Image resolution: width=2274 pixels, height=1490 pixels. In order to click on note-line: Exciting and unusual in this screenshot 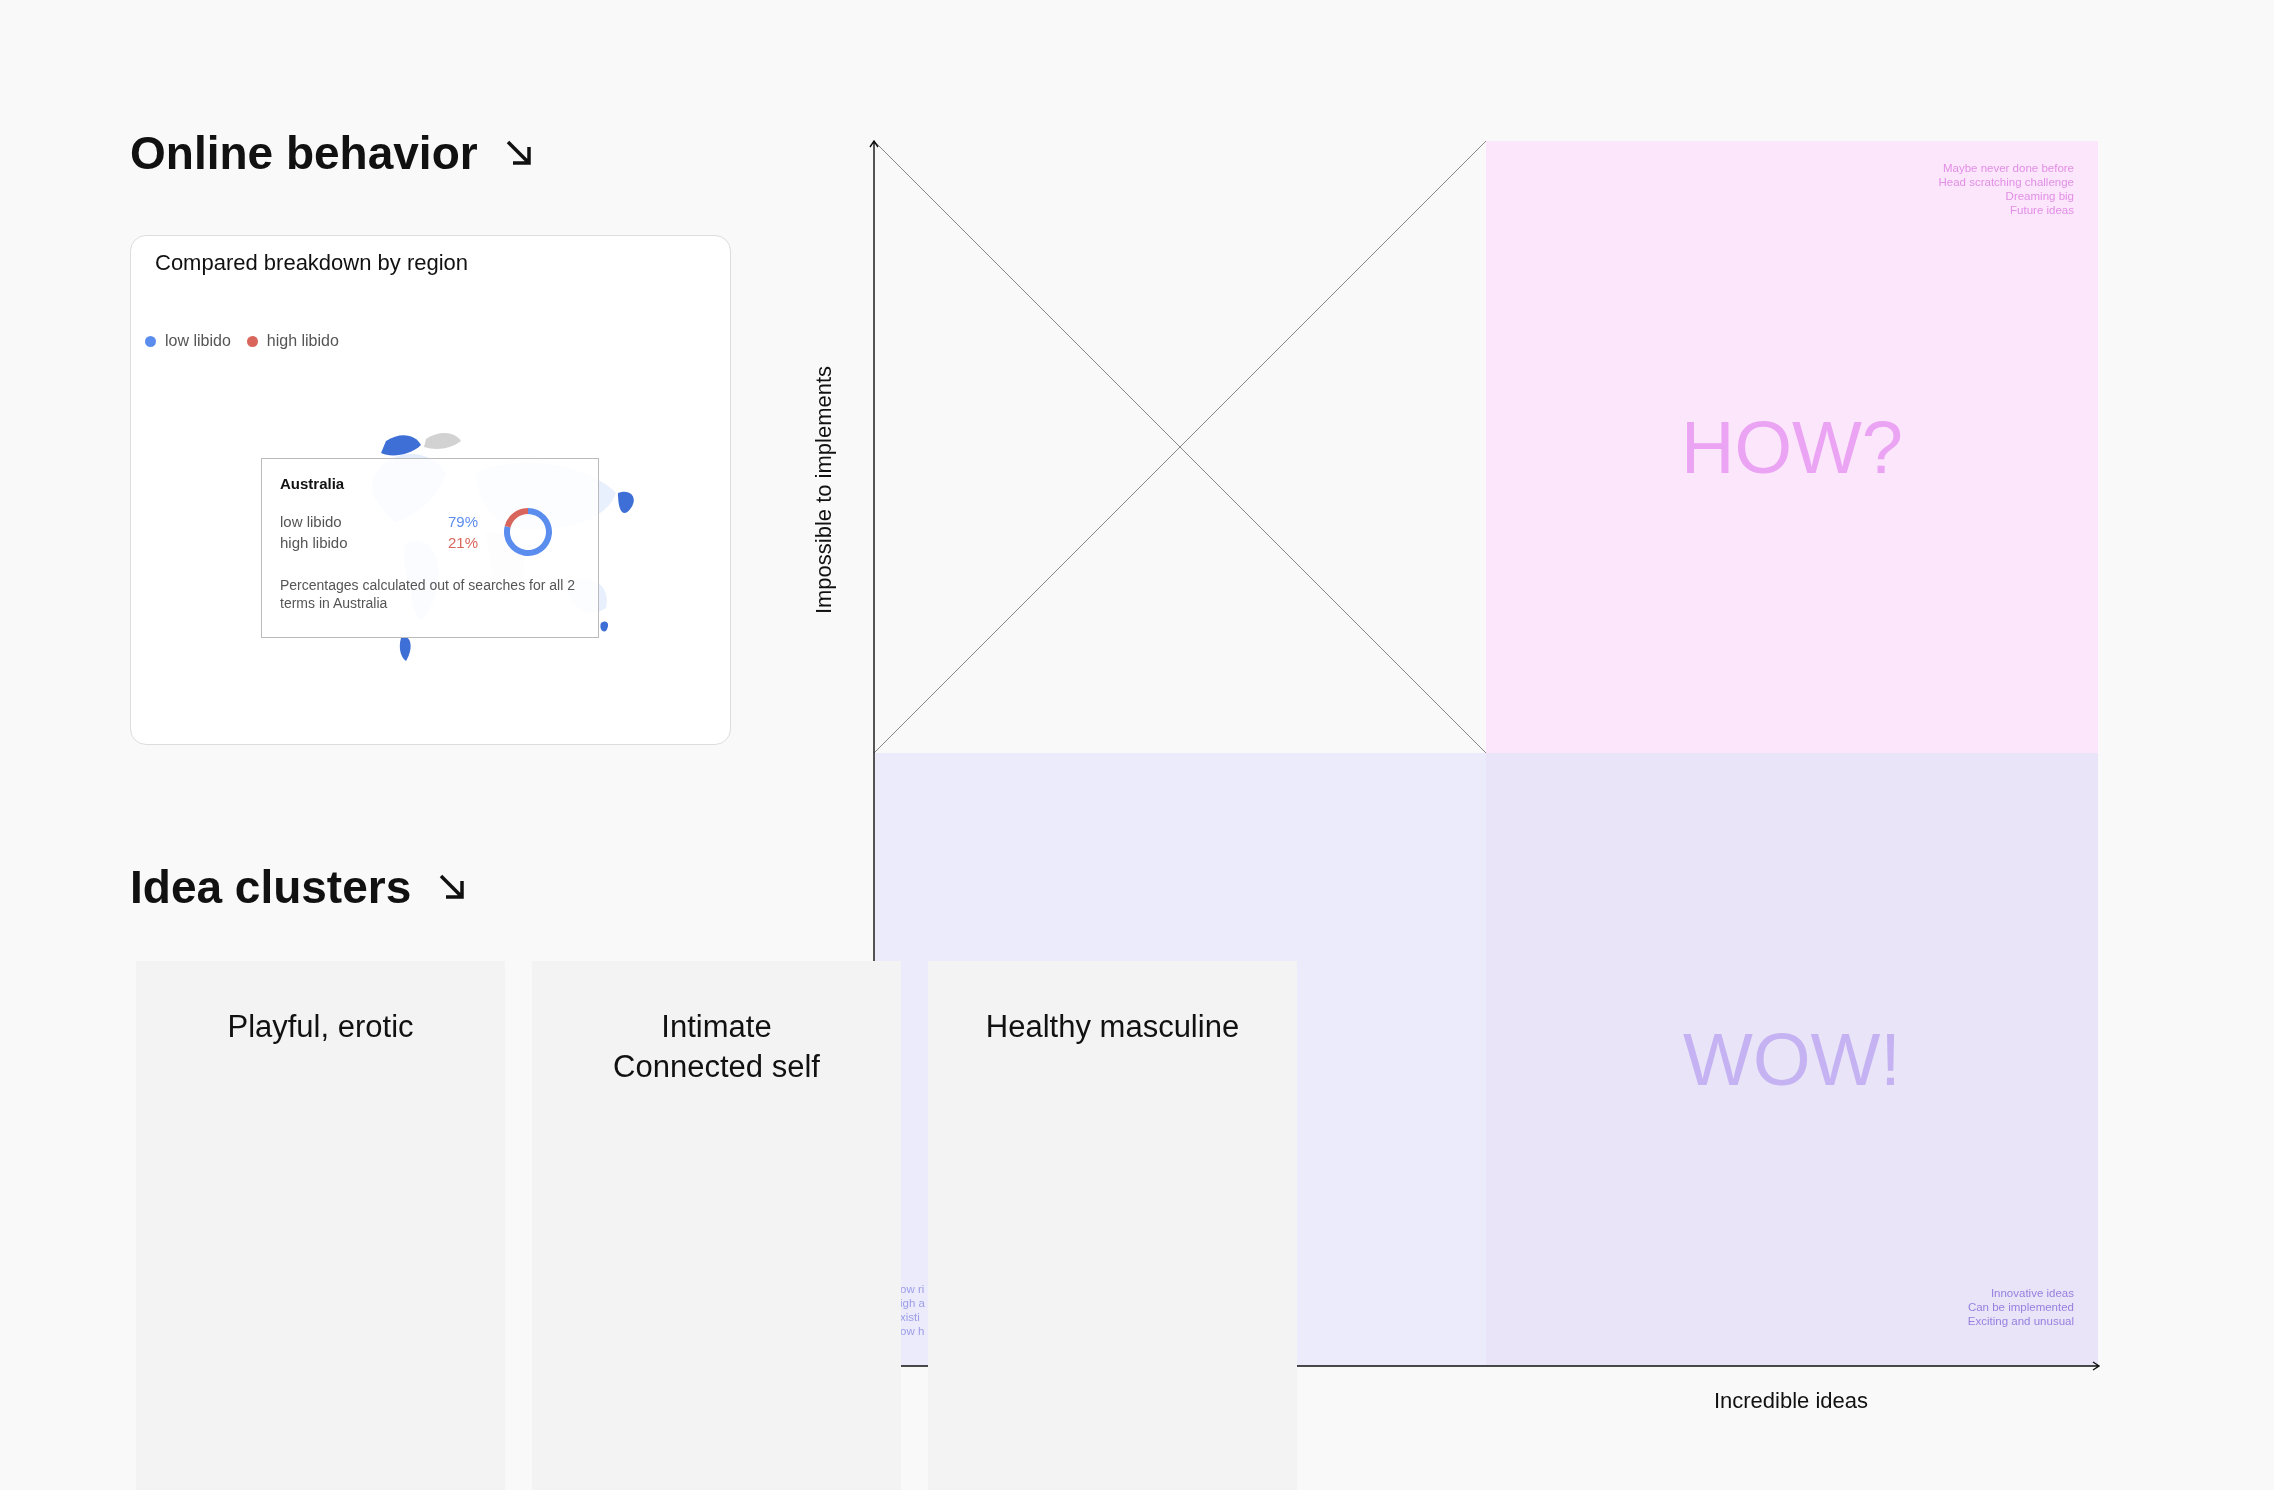, I will do `click(2020, 1321)`.